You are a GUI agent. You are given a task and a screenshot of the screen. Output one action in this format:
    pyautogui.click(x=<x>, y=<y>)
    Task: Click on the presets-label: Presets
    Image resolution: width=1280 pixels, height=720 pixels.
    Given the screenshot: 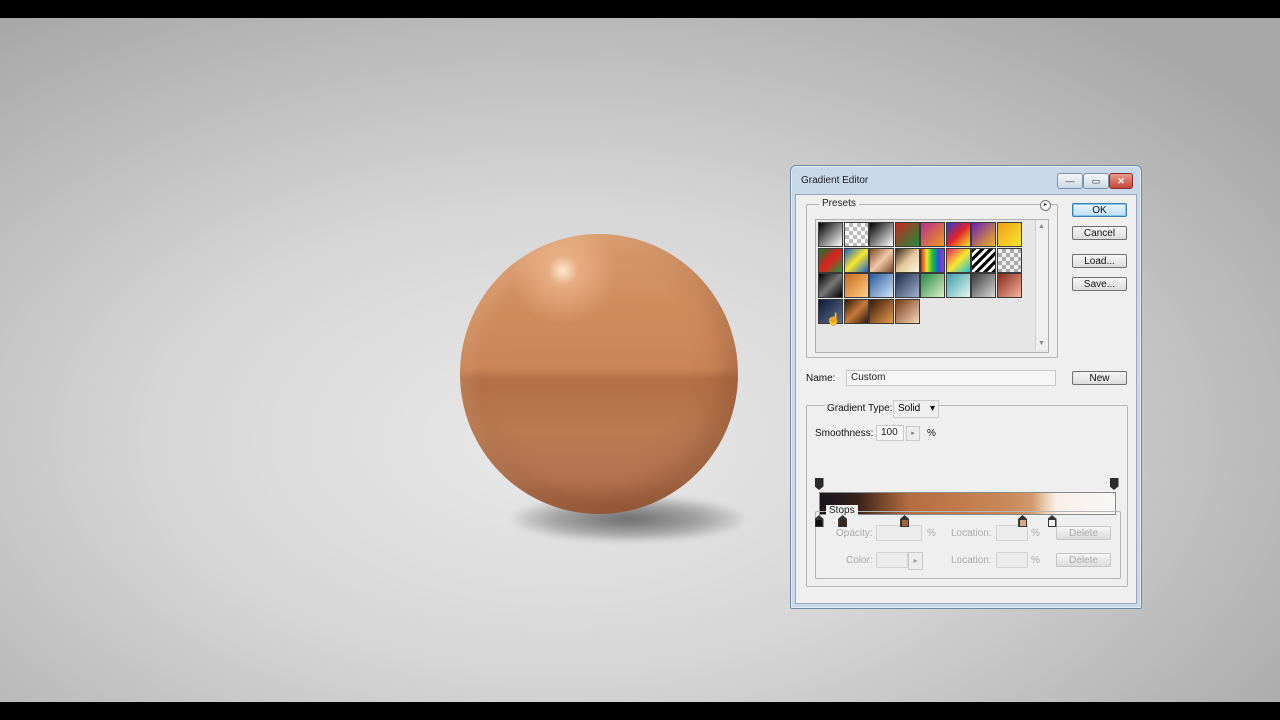 What is the action you would take?
    pyautogui.click(x=839, y=203)
    